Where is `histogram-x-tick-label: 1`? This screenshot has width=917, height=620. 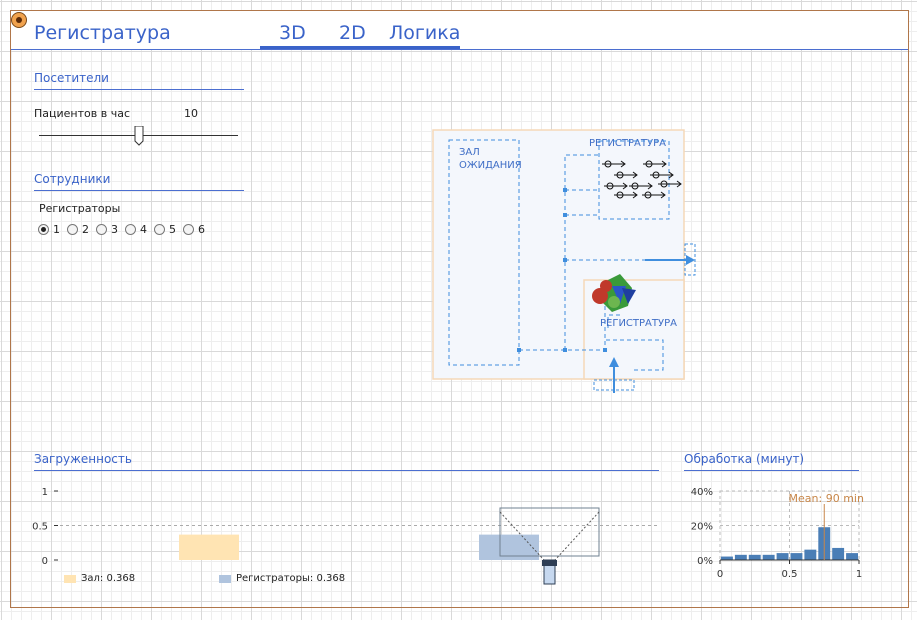
histogram-x-tick-label: 1 is located at coordinates (859, 574).